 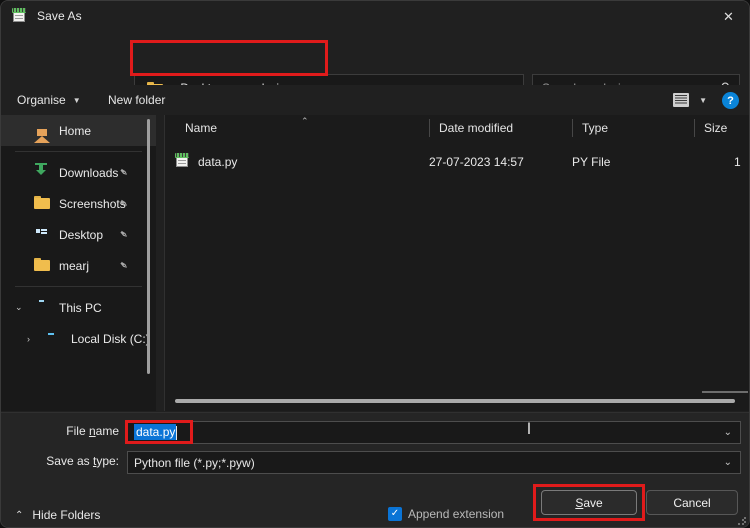 What do you see at coordinates (42, 171) in the screenshot?
I see `downloads-icon` at bounding box center [42, 171].